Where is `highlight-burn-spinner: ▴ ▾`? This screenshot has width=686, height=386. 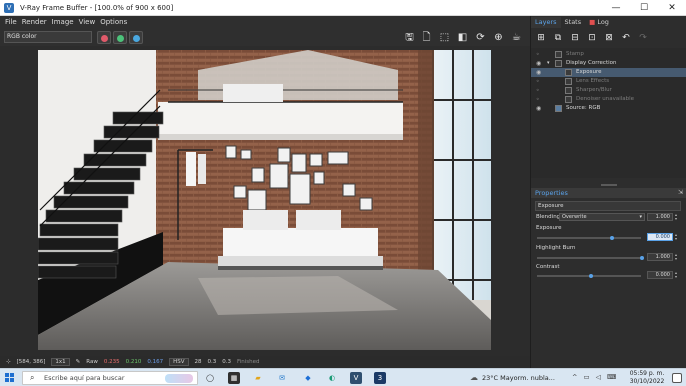
highlight-burn-spinner: ▴ ▾ is located at coordinates (677, 257).